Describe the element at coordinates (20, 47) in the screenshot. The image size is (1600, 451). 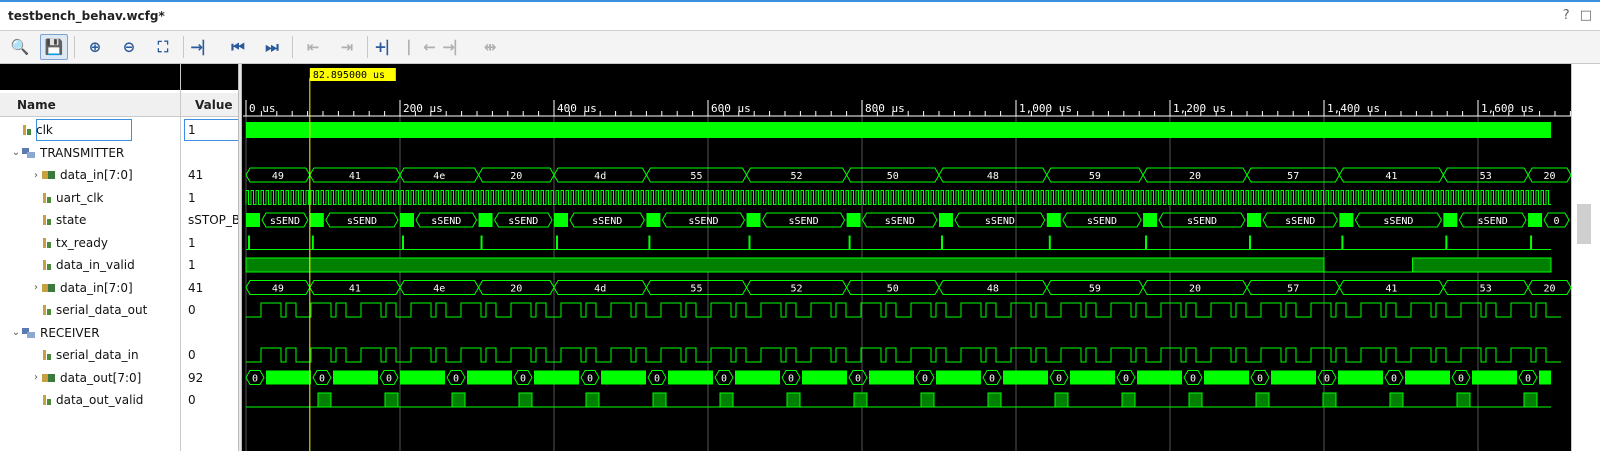
I see `search-button: 🔍` at that location.